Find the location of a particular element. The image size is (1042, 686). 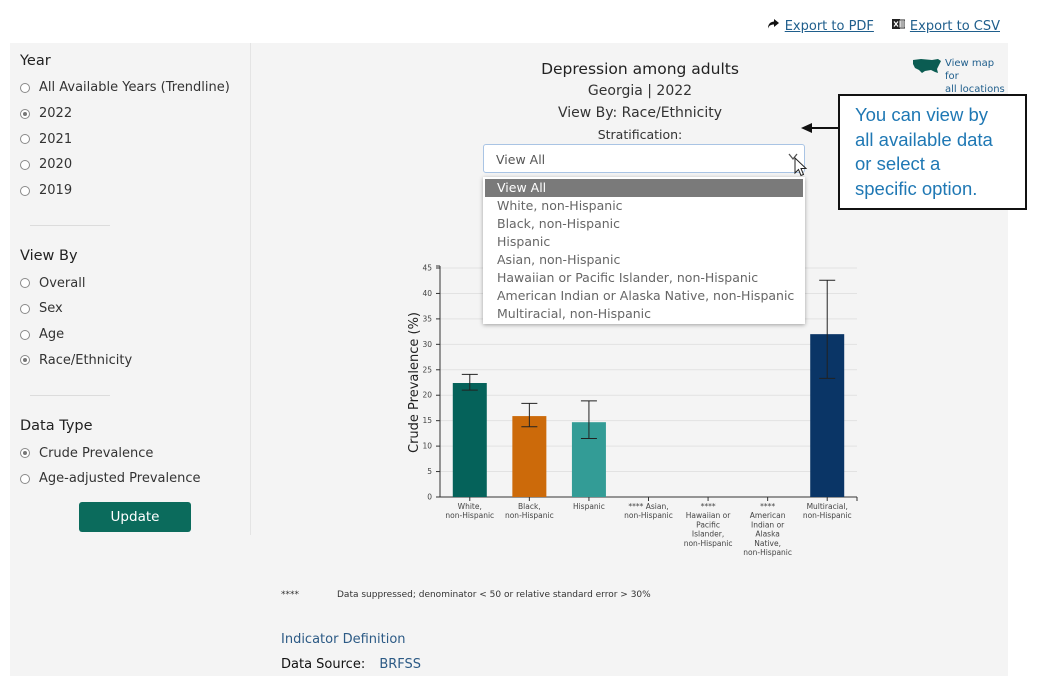

year-radio-option: 2019 is located at coordinates (135, 191).